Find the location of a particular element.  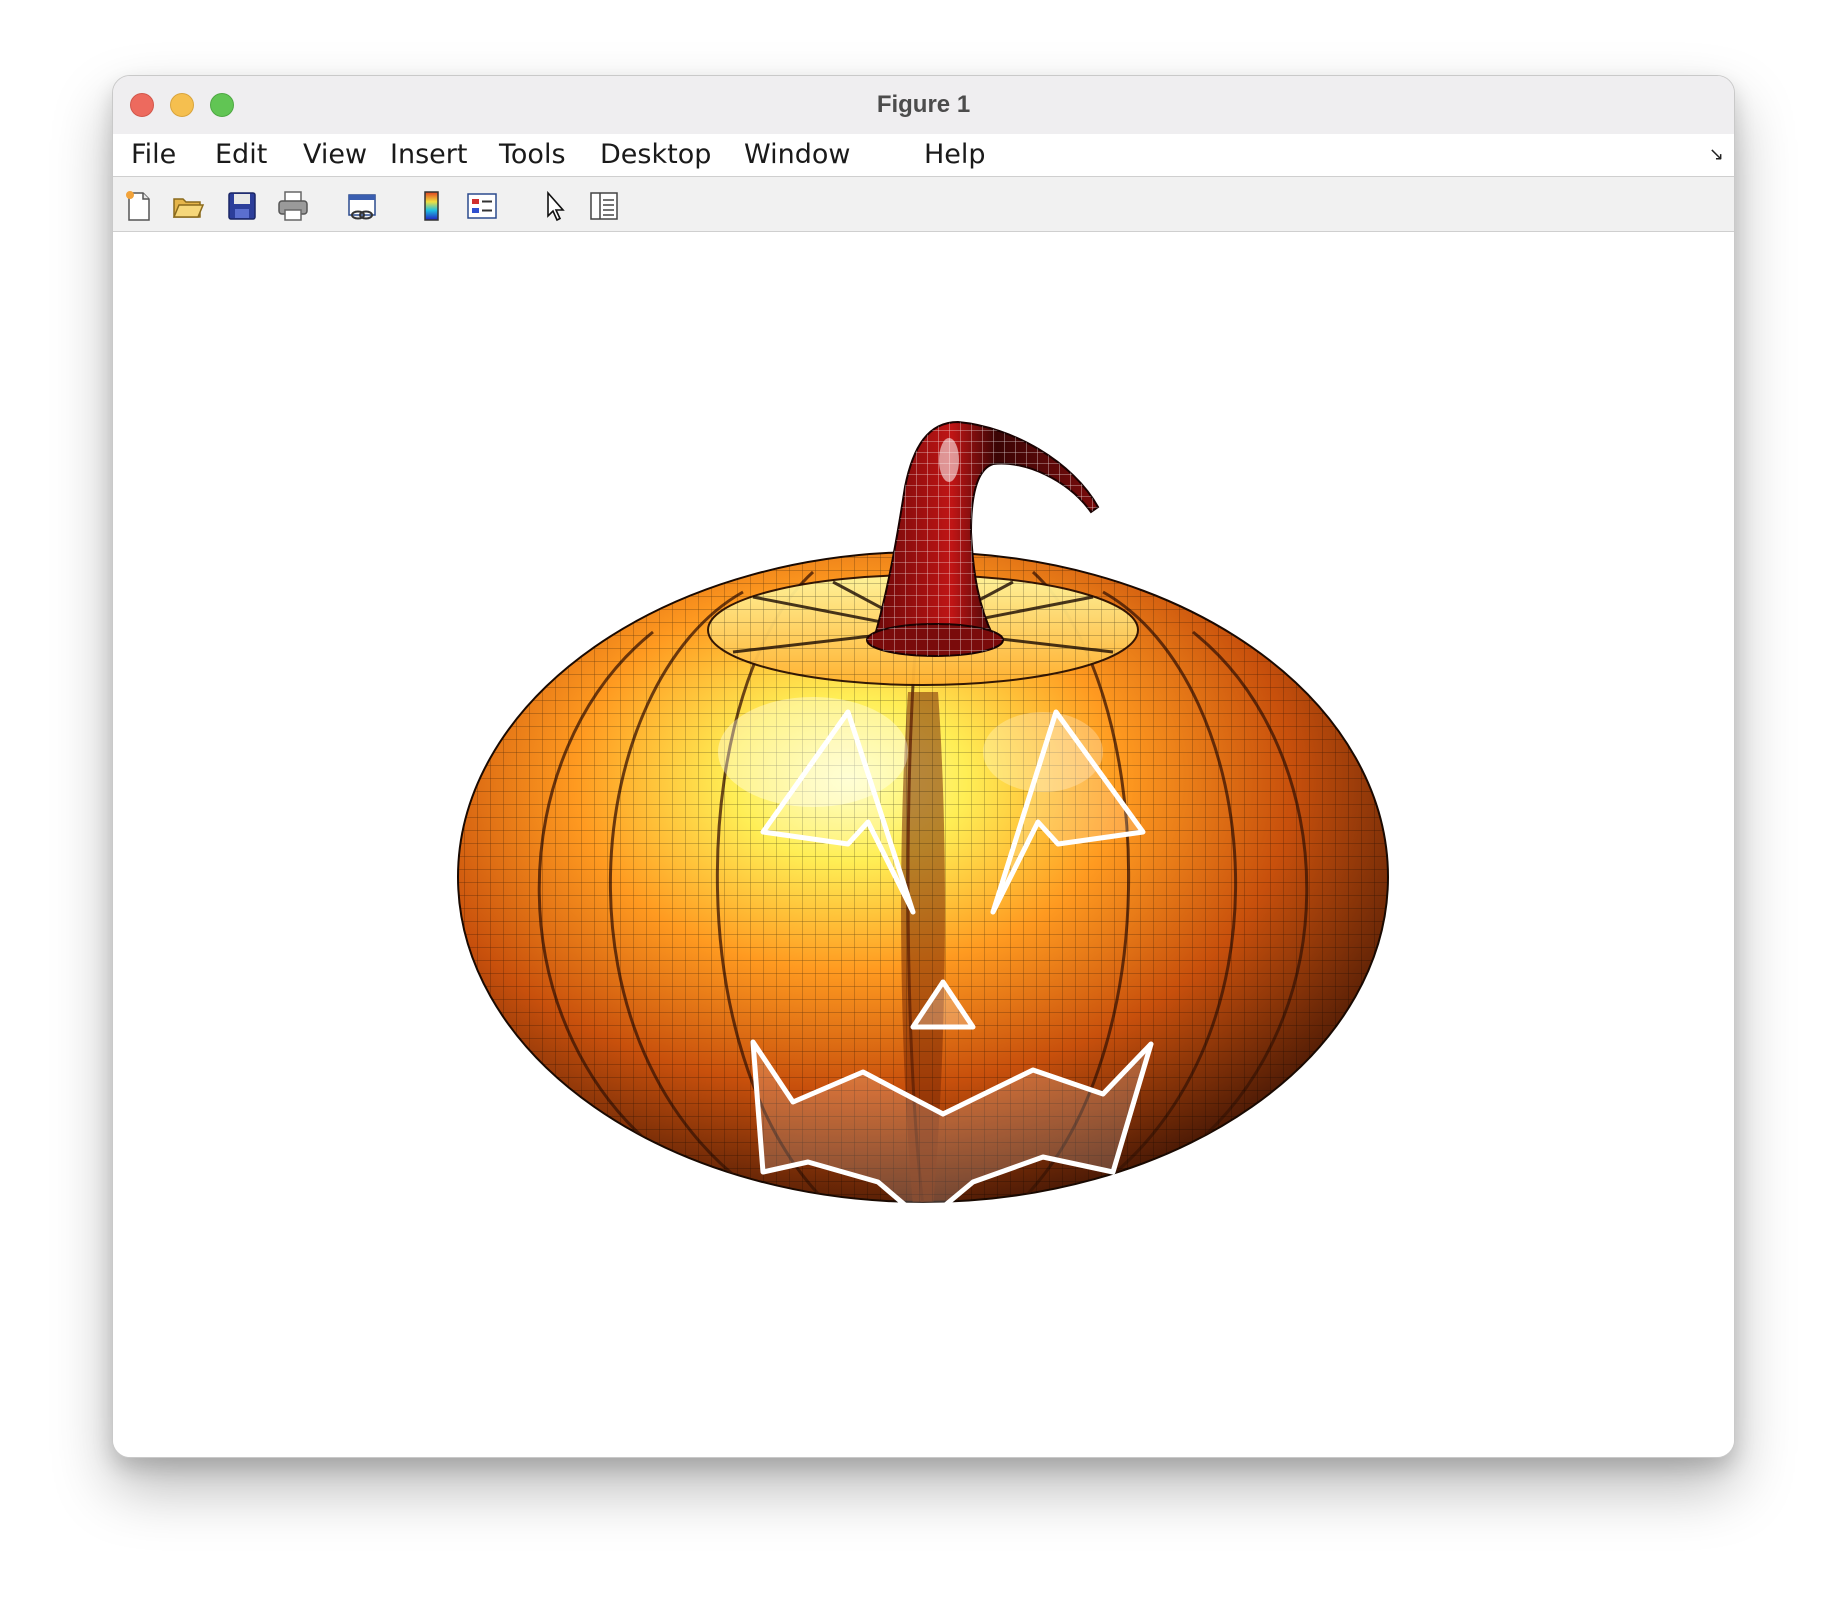

menu-help: Help is located at coordinates (955, 155).